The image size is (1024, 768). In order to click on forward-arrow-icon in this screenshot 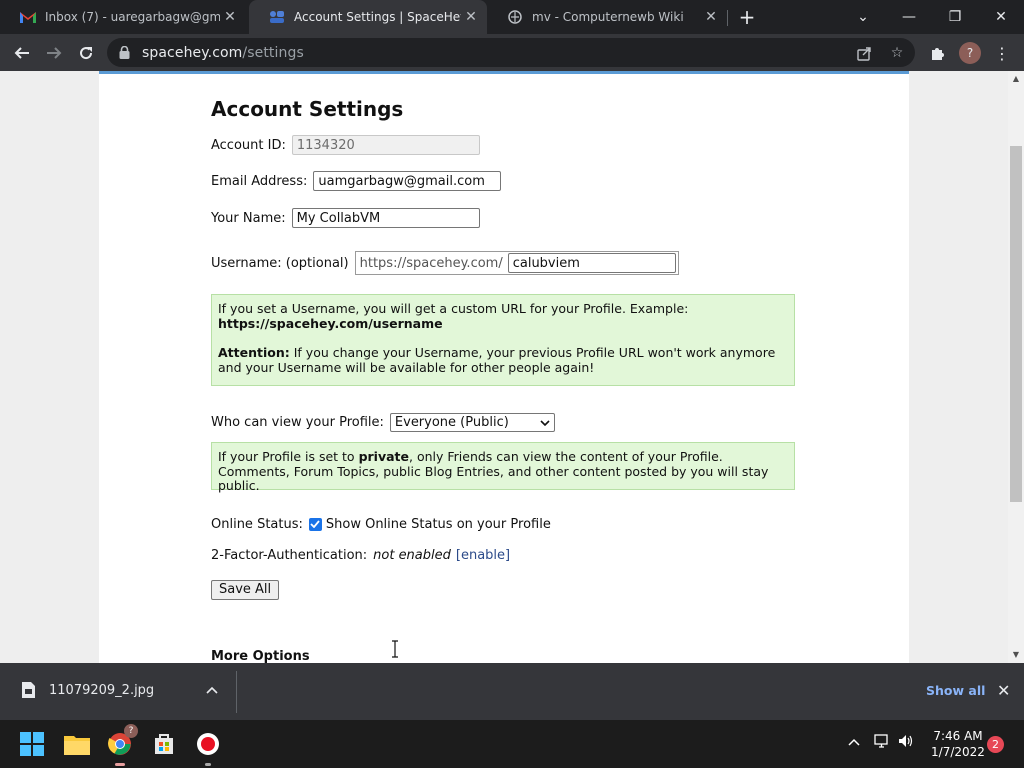, I will do `click(54, 53)`.